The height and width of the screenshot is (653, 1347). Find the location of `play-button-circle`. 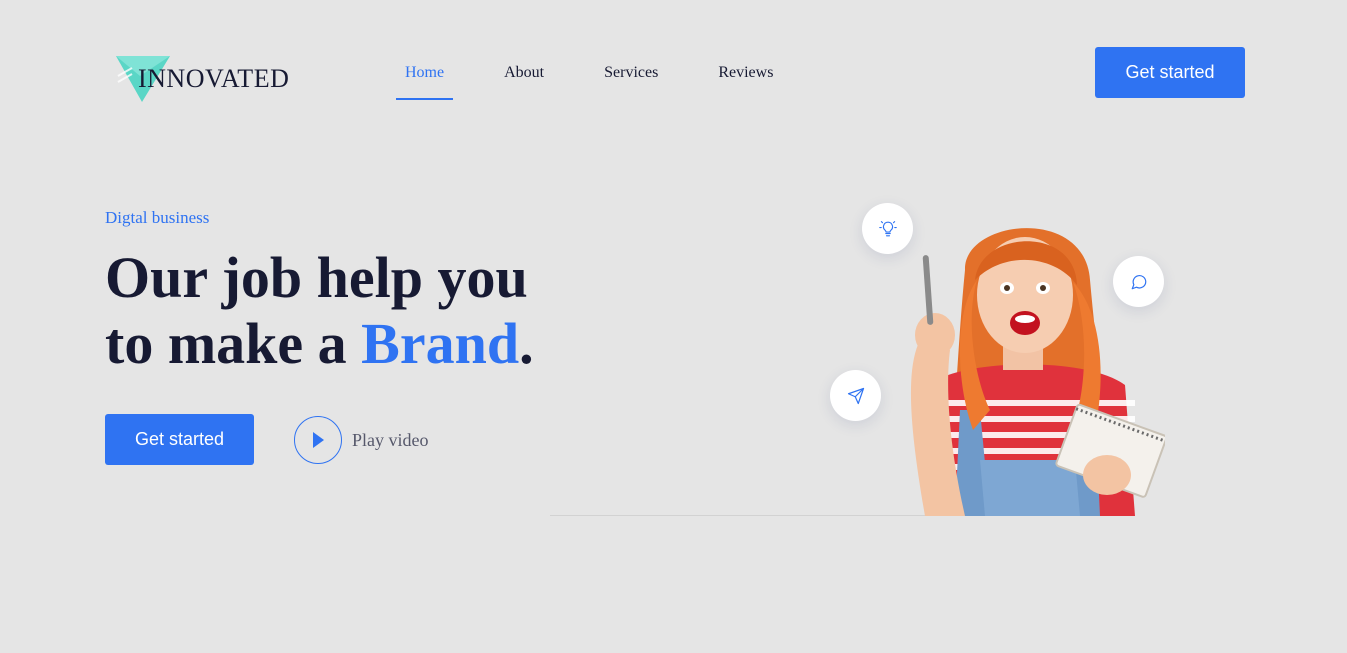

play-button-circle is located at coordinates (318, 440).